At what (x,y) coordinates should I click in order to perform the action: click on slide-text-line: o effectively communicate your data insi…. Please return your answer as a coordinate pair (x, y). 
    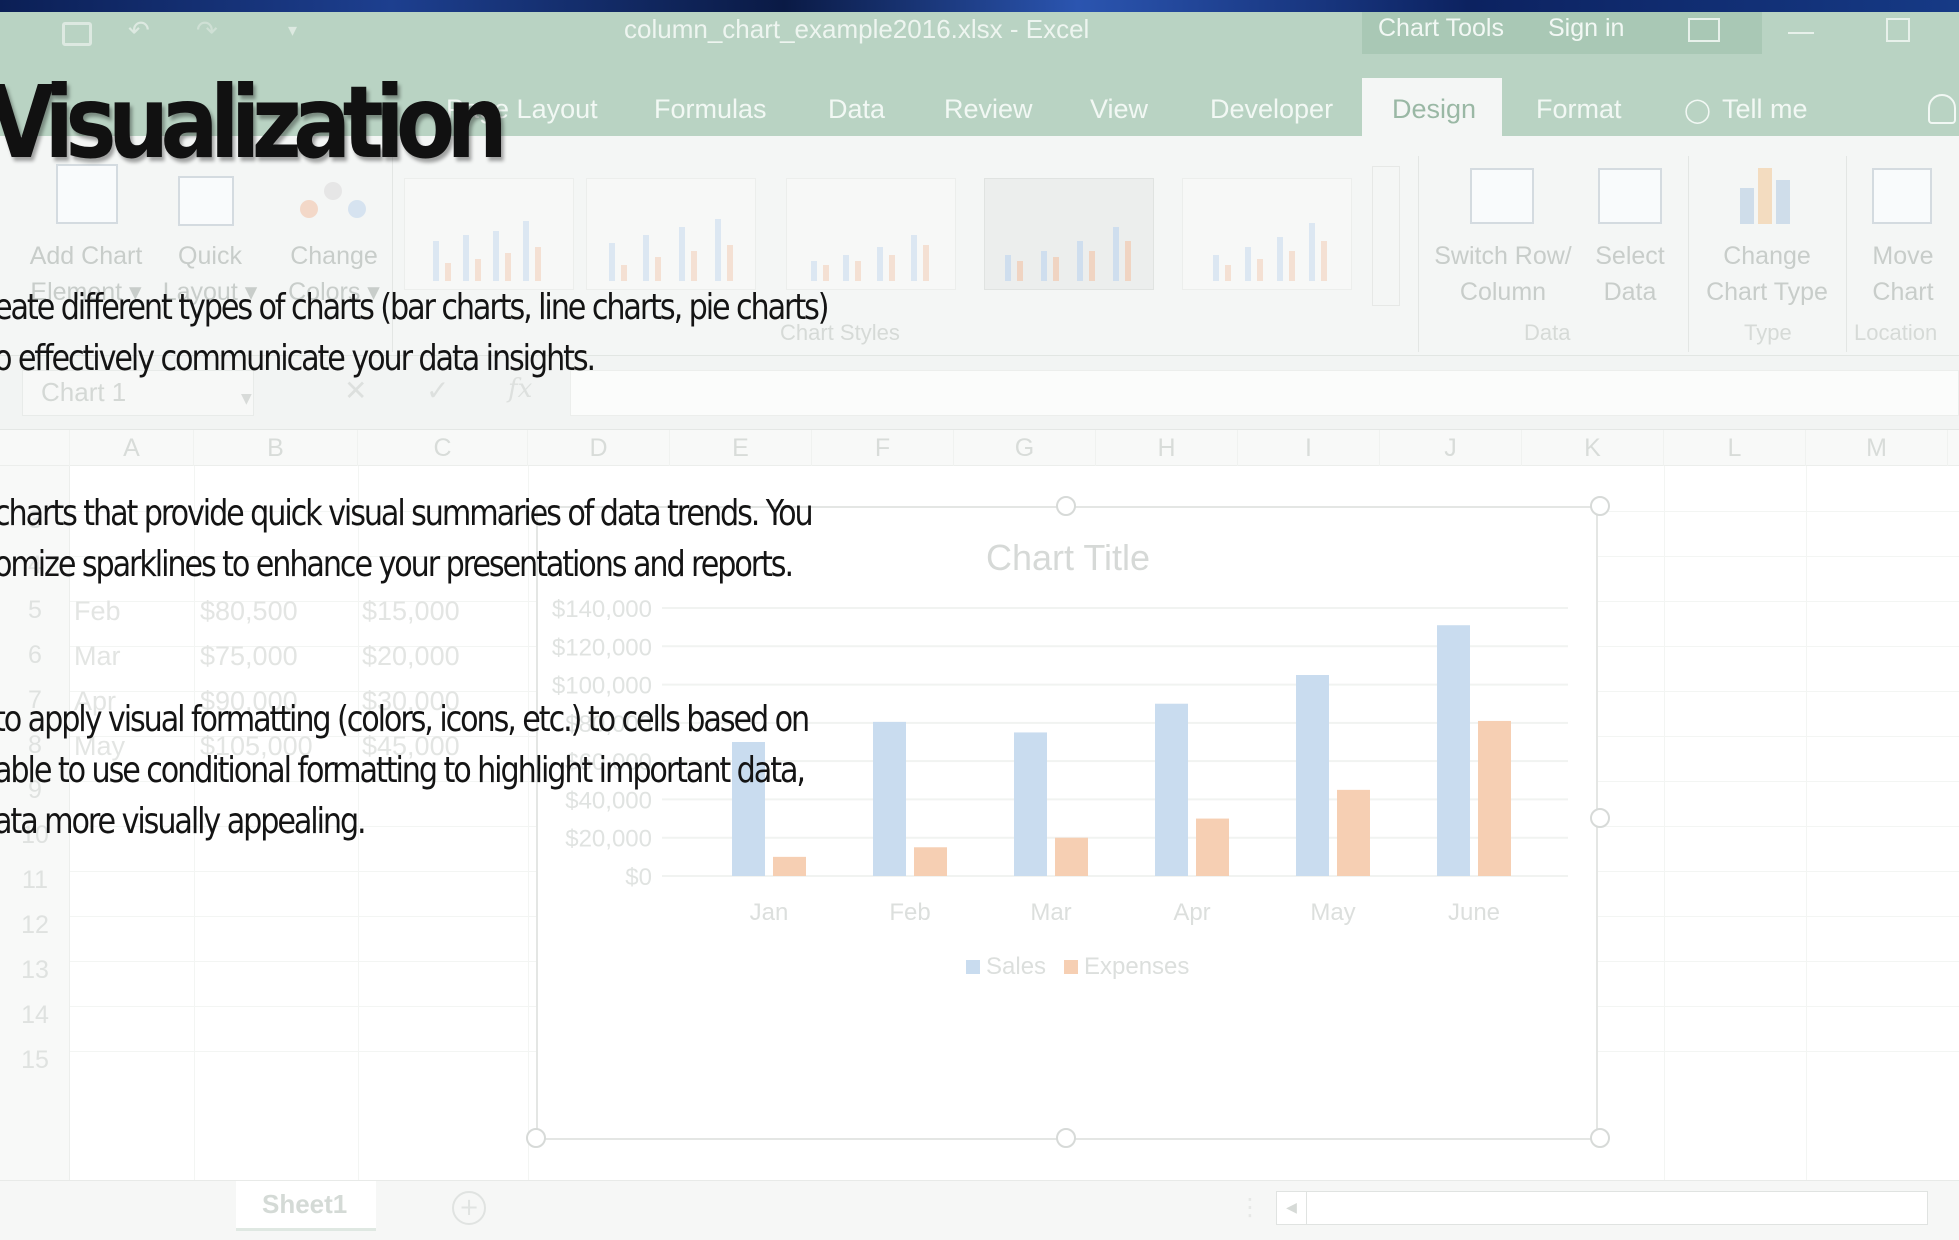
    Looking at the image, I should click on (298, 358).